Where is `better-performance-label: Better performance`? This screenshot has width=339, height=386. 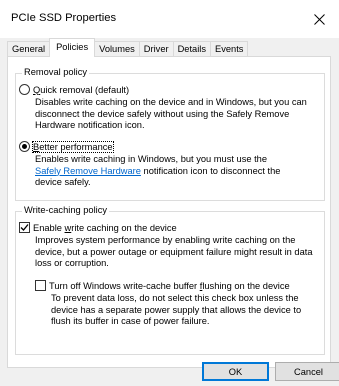
better-performance-label: Better performance is located at coordinates (73, 146).